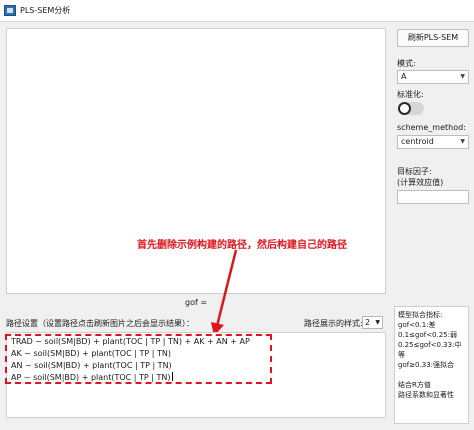  What do you see at coordinates (420, 182) in the screenshot?
I see `target-factor-sublabel: (计算效应值)` at bounding box center [420, 182].